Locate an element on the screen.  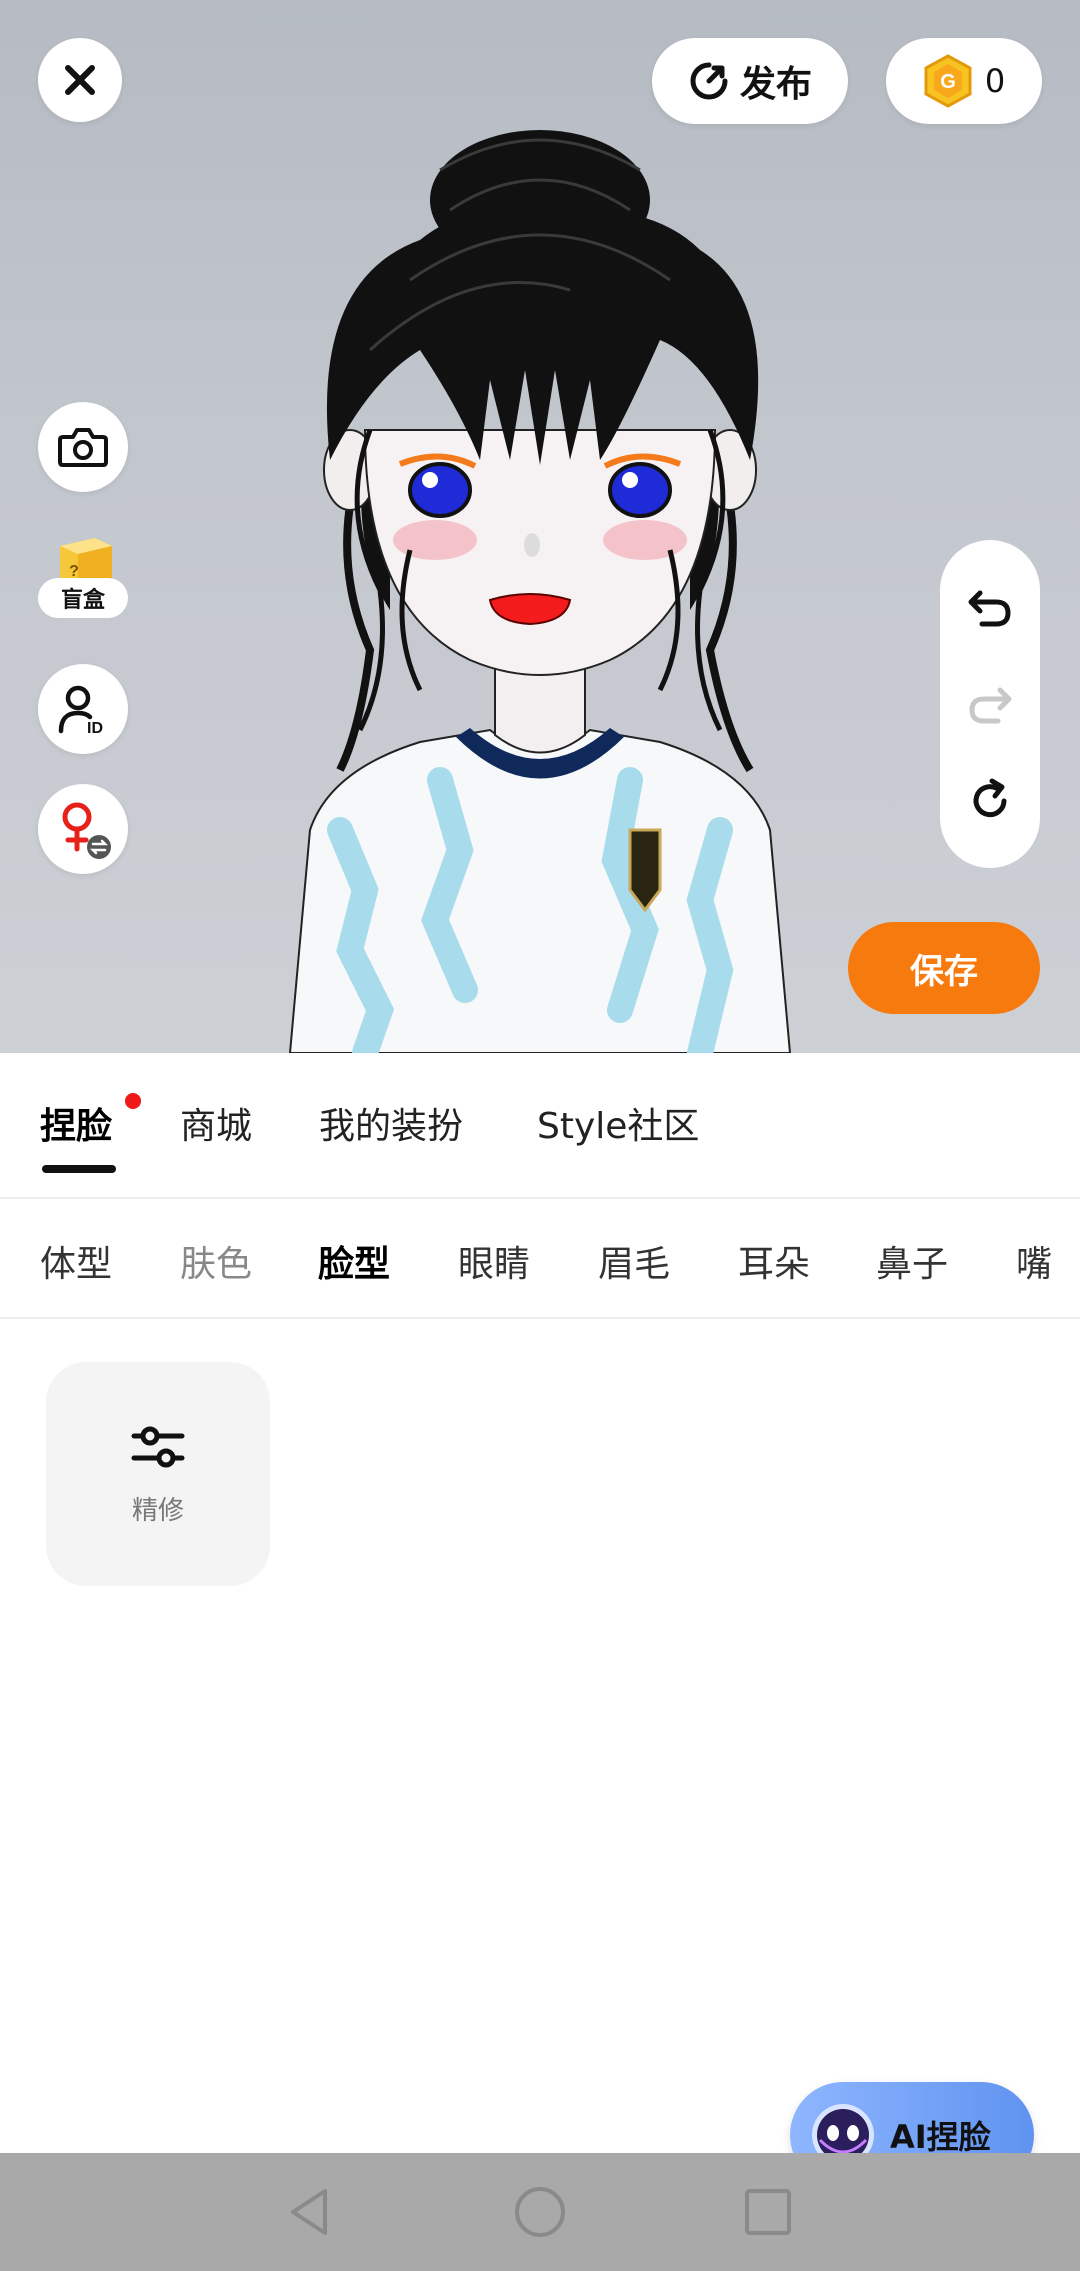
blindbox-label: 盲盒 is located at coordinates (83, 598).